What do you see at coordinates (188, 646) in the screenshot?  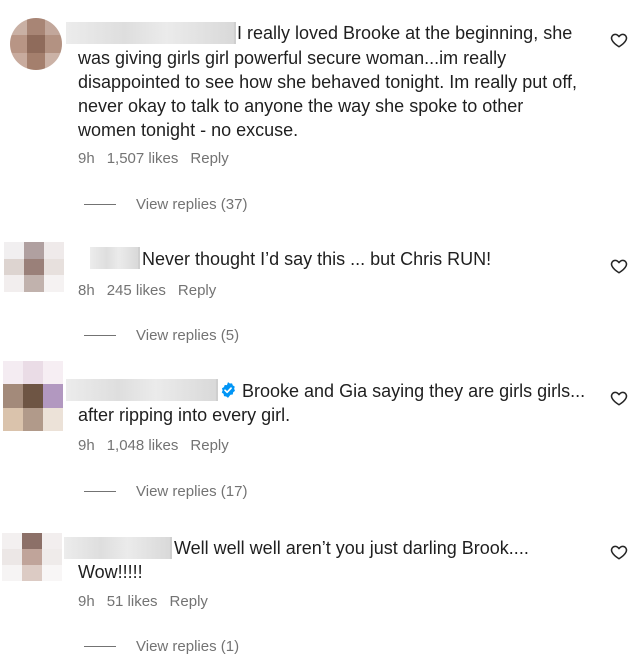 I see `view-replies-label: View replies (1)` at bounding box center [188, 646].